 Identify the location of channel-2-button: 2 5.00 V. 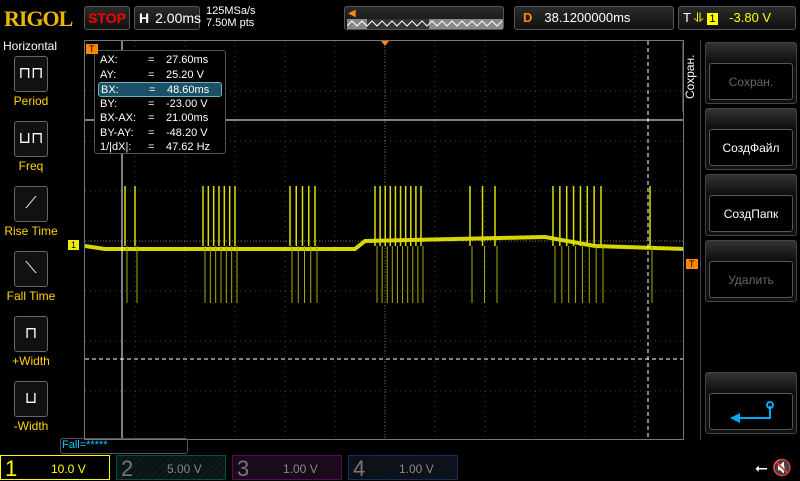
(171, 468).